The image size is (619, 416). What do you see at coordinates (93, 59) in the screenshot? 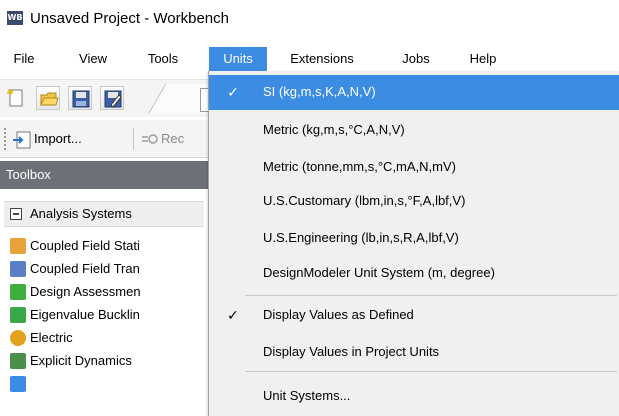
I see `menu-view: View` at bounding box center [93, 59].